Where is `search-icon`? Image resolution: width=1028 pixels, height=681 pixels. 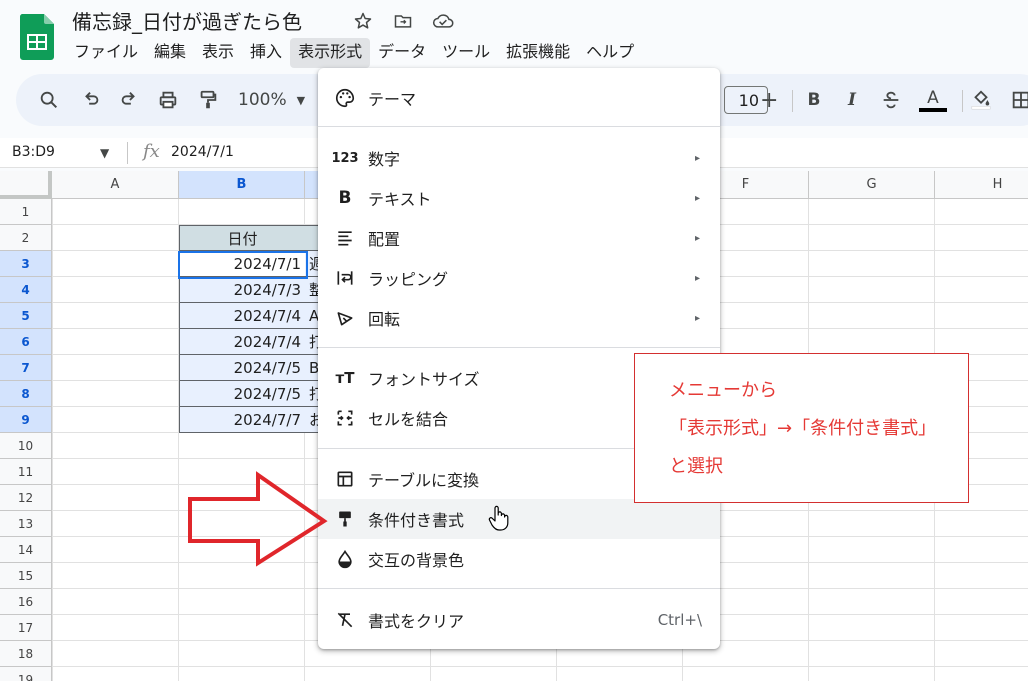
search-icon is located at coordinates (49, 100).